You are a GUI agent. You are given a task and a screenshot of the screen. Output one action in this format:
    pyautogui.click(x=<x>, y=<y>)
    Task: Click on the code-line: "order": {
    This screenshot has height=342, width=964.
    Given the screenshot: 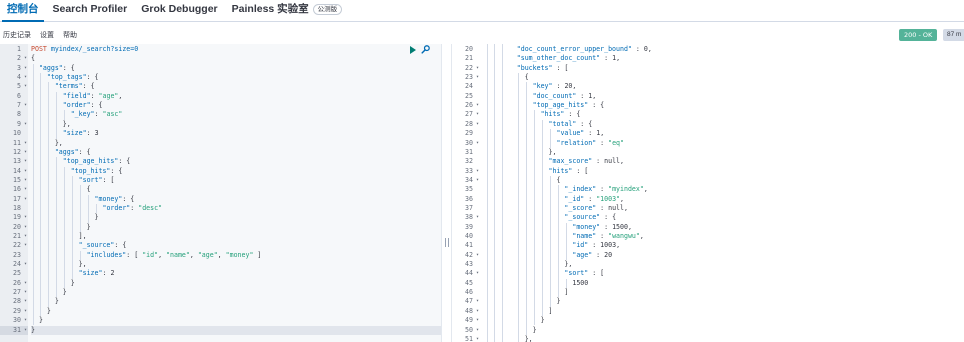 What is the action you would take?
    pyautogui.click(x=82, y=105)
    